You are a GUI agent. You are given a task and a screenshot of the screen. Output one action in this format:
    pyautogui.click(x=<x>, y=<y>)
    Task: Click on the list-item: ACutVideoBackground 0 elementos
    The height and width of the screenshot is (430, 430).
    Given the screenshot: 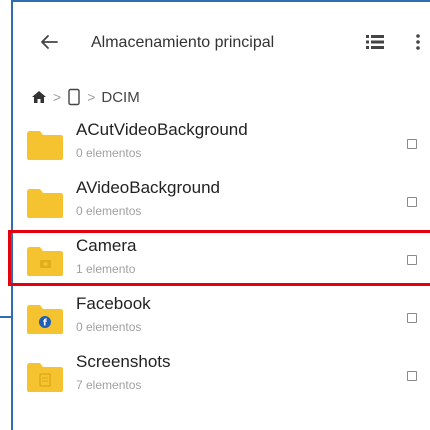 What is the action you would take?
    pyautogui.click(x=221, y=143)
    